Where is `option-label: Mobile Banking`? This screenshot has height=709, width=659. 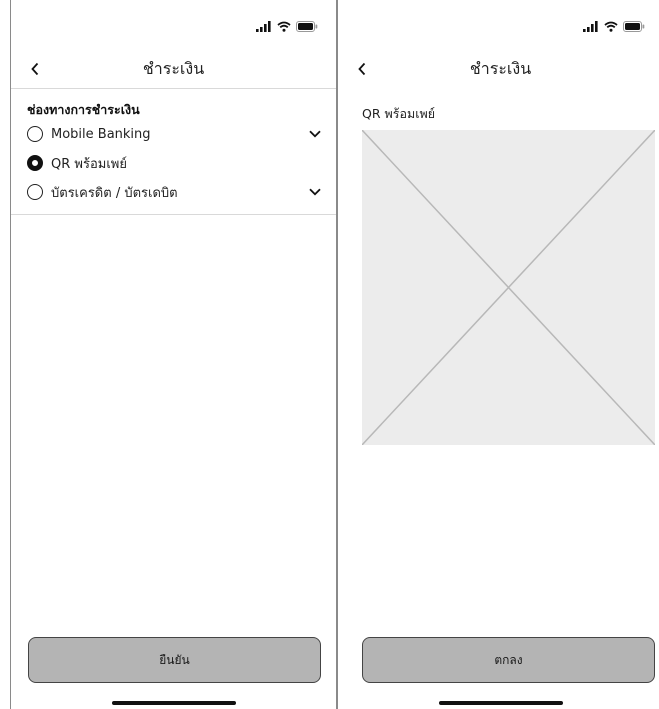 option-label: Mobile Banking is located at coordinates (101, 134).